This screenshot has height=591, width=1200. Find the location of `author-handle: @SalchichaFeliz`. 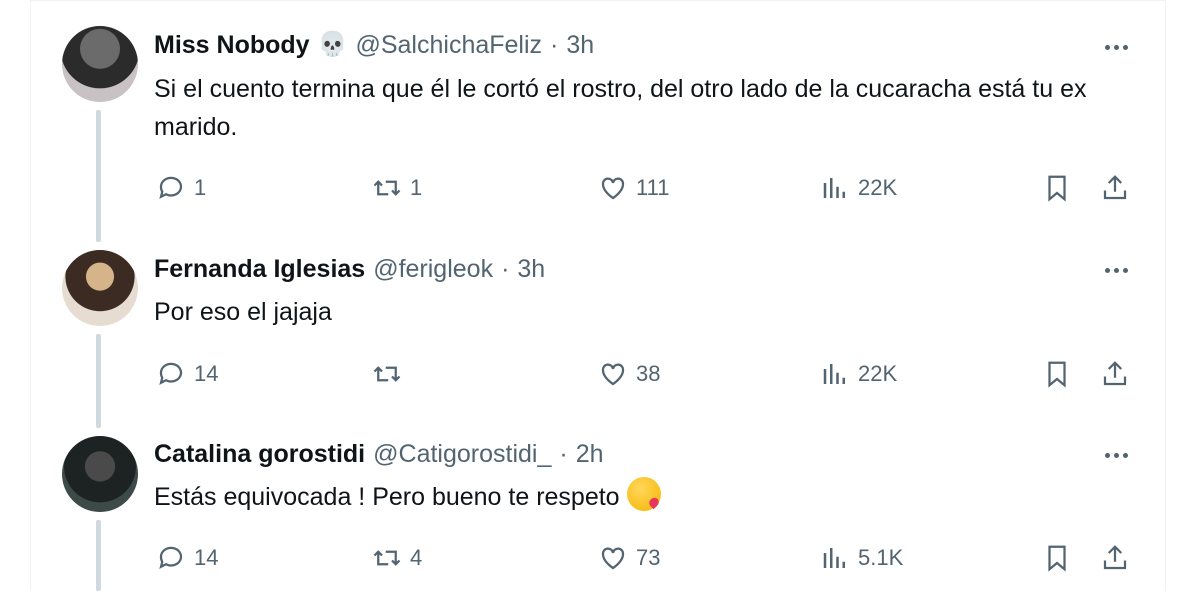

author-handle: @SalchichaFeliz is located at coordinates (448, 45).